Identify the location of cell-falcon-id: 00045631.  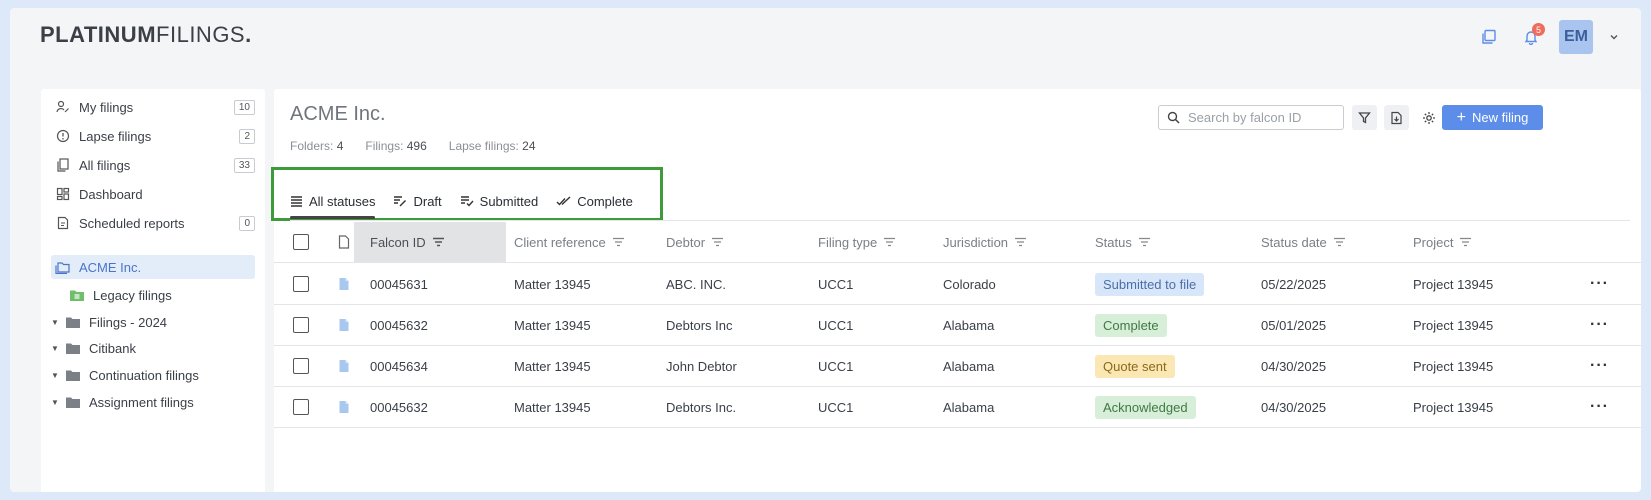
(399, 284).